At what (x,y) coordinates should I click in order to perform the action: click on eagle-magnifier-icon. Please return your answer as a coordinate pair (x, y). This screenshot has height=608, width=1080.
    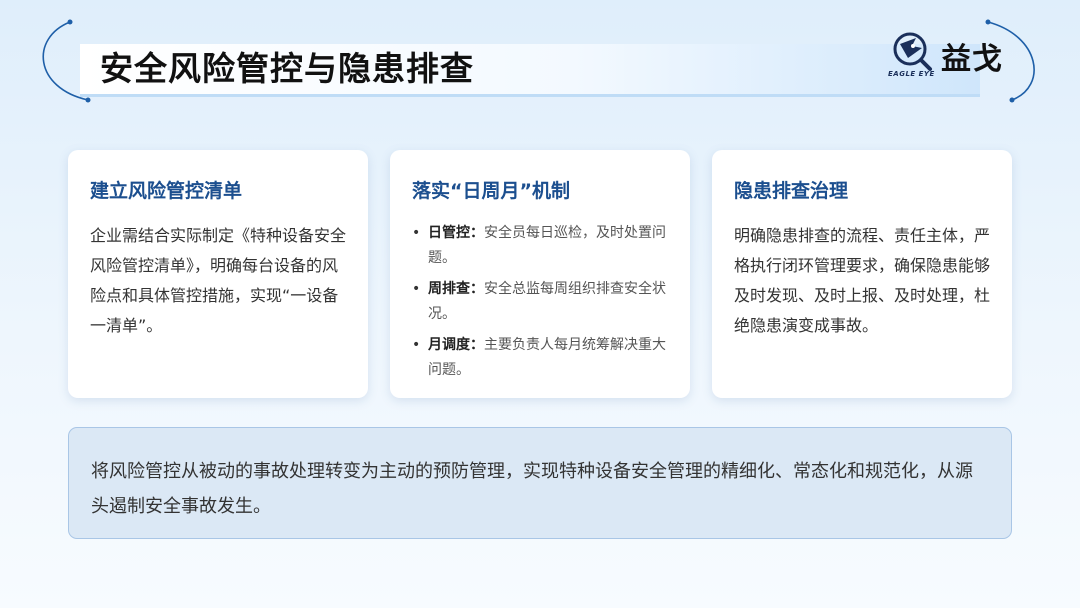
    Looking at the image, I should click on (912, 51).